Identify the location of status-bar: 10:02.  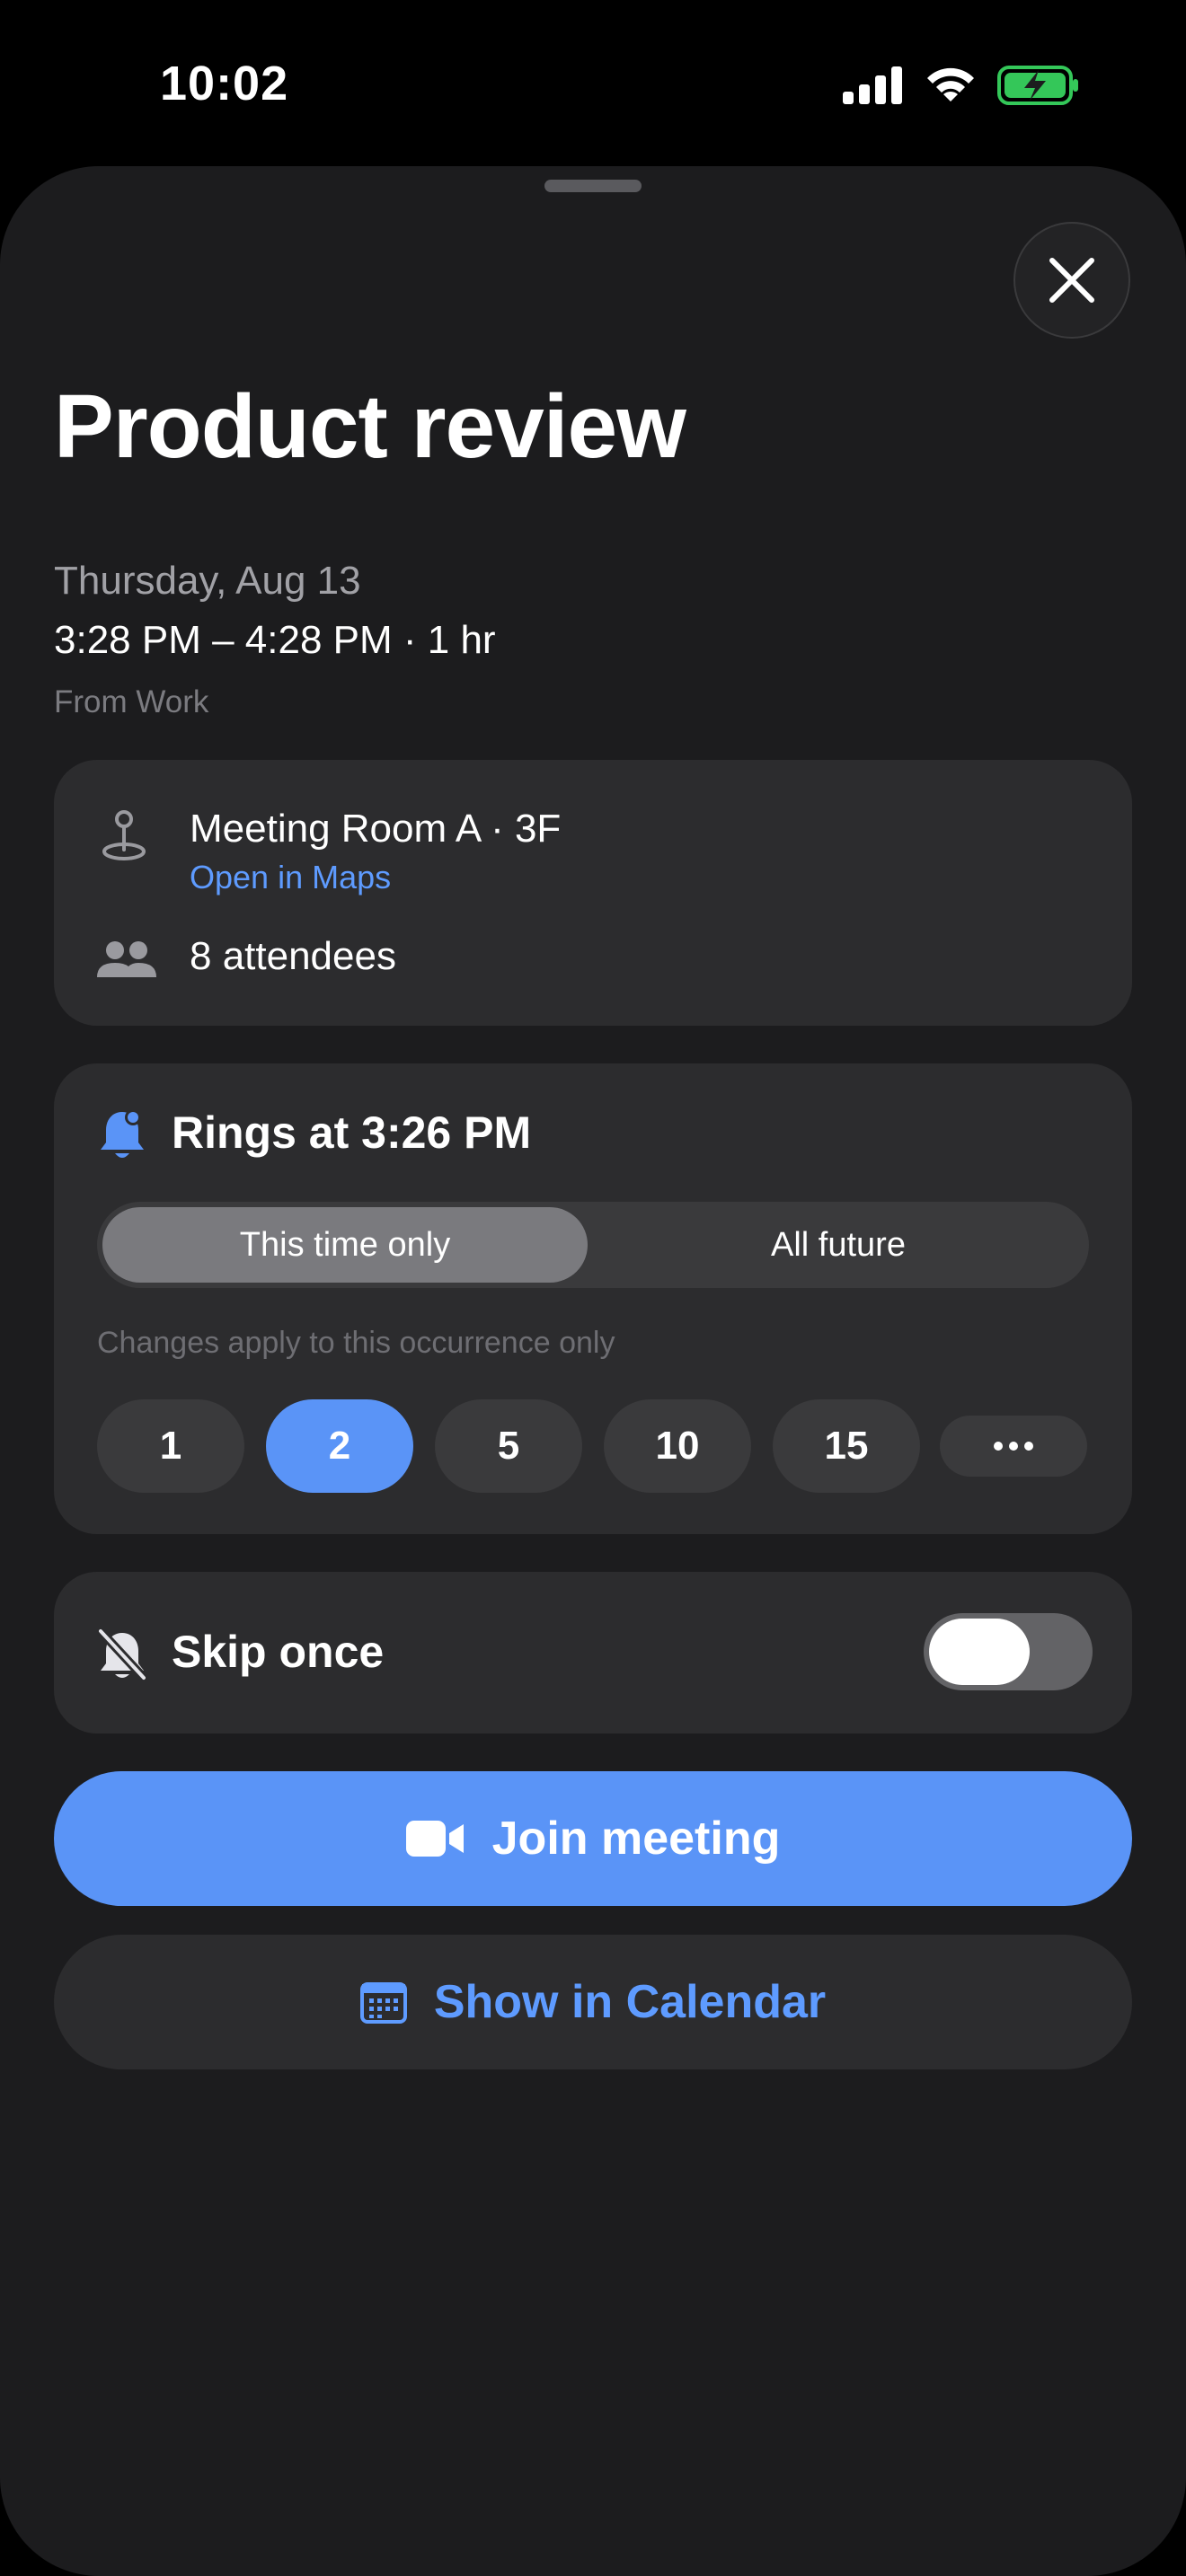
(593, 85).